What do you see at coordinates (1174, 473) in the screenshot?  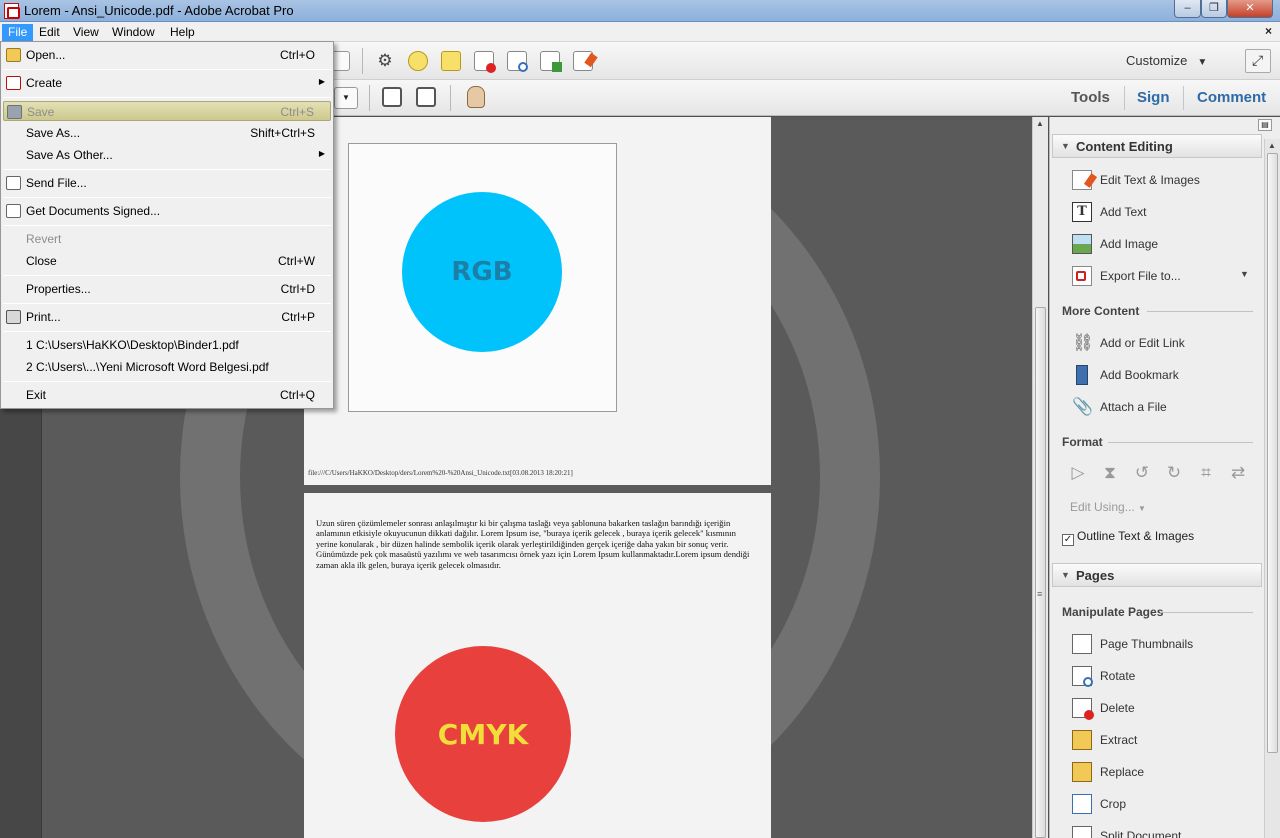 I see `rotate-right-icon: ↻` at bounding box center [1174, 473].